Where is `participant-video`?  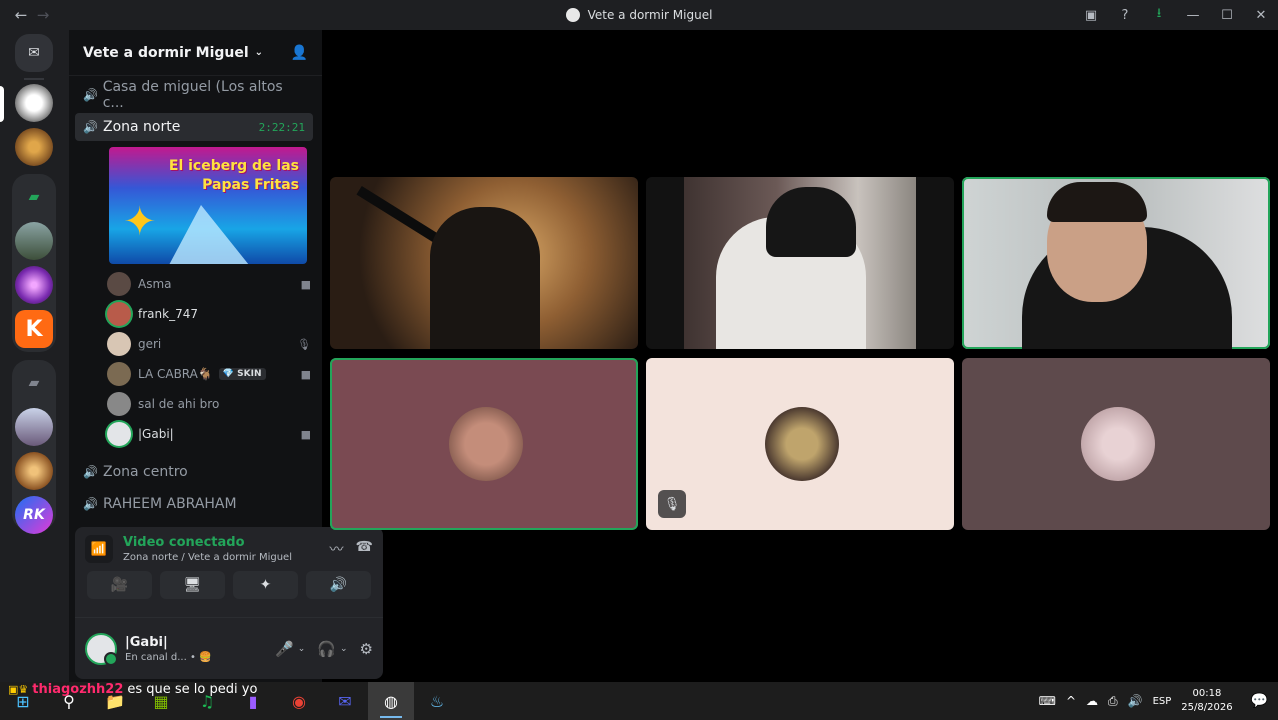
participant-video is located at coordinates (485, 278).